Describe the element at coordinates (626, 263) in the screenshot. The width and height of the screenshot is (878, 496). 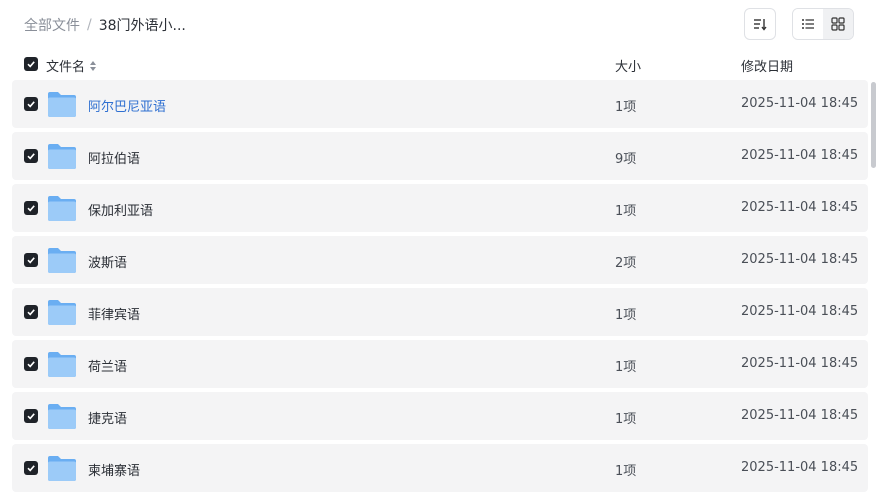
I see `file-size: 2项` at that location.